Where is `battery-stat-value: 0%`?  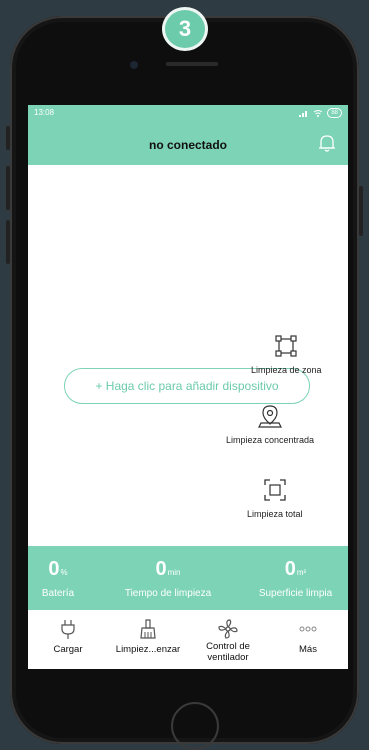
battery-stat-value: 0% is located at coordinates (58, 569).